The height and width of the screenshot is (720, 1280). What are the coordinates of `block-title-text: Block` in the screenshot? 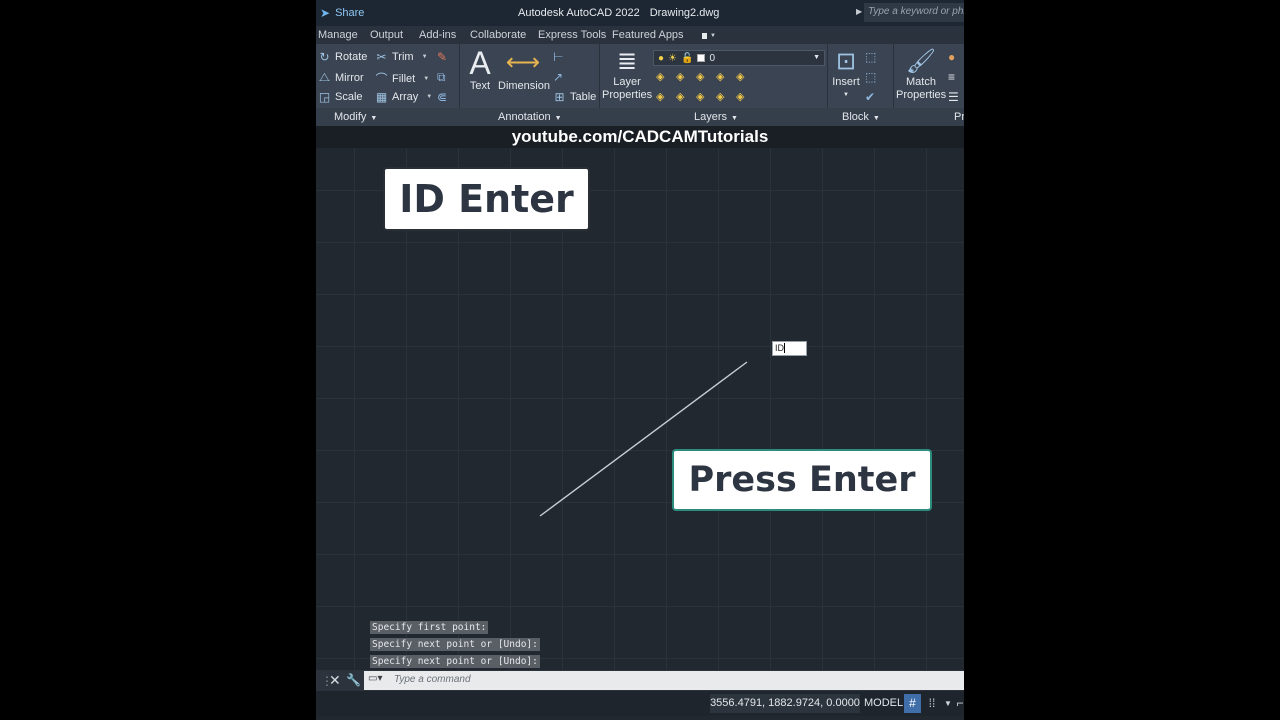 It's located at (855, 117).